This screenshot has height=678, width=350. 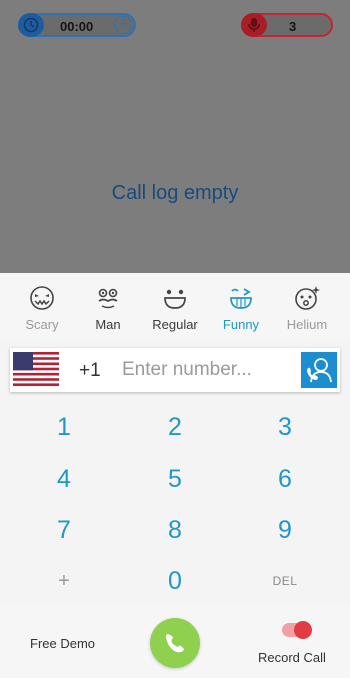 What do you see at coordinates (42, 324) in the screenshot?
I see `effect-label: Scary` at bounding box center [42, 324].